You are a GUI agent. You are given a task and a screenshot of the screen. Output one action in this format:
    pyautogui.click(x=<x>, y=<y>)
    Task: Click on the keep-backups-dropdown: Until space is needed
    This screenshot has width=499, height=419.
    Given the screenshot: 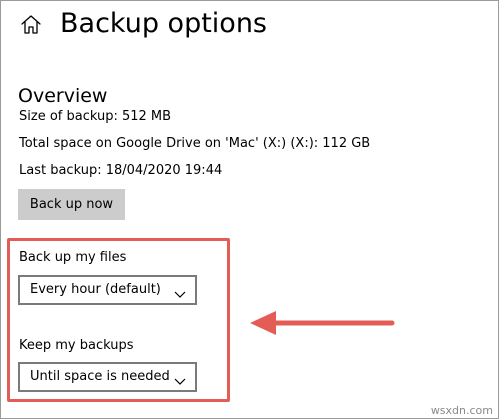 What is the action you would take?
    pyautogui.click(x=107, y=377)
    